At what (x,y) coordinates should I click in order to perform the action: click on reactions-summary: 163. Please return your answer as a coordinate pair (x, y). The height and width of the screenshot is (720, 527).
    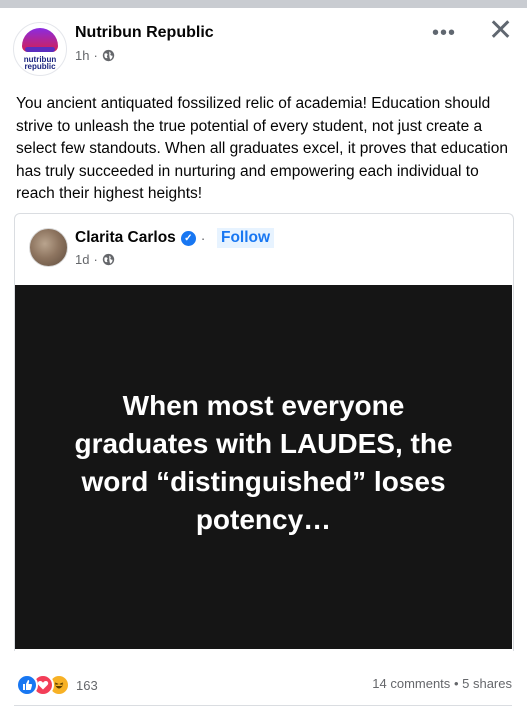
    Looking at the image, I should click on (57, 685).